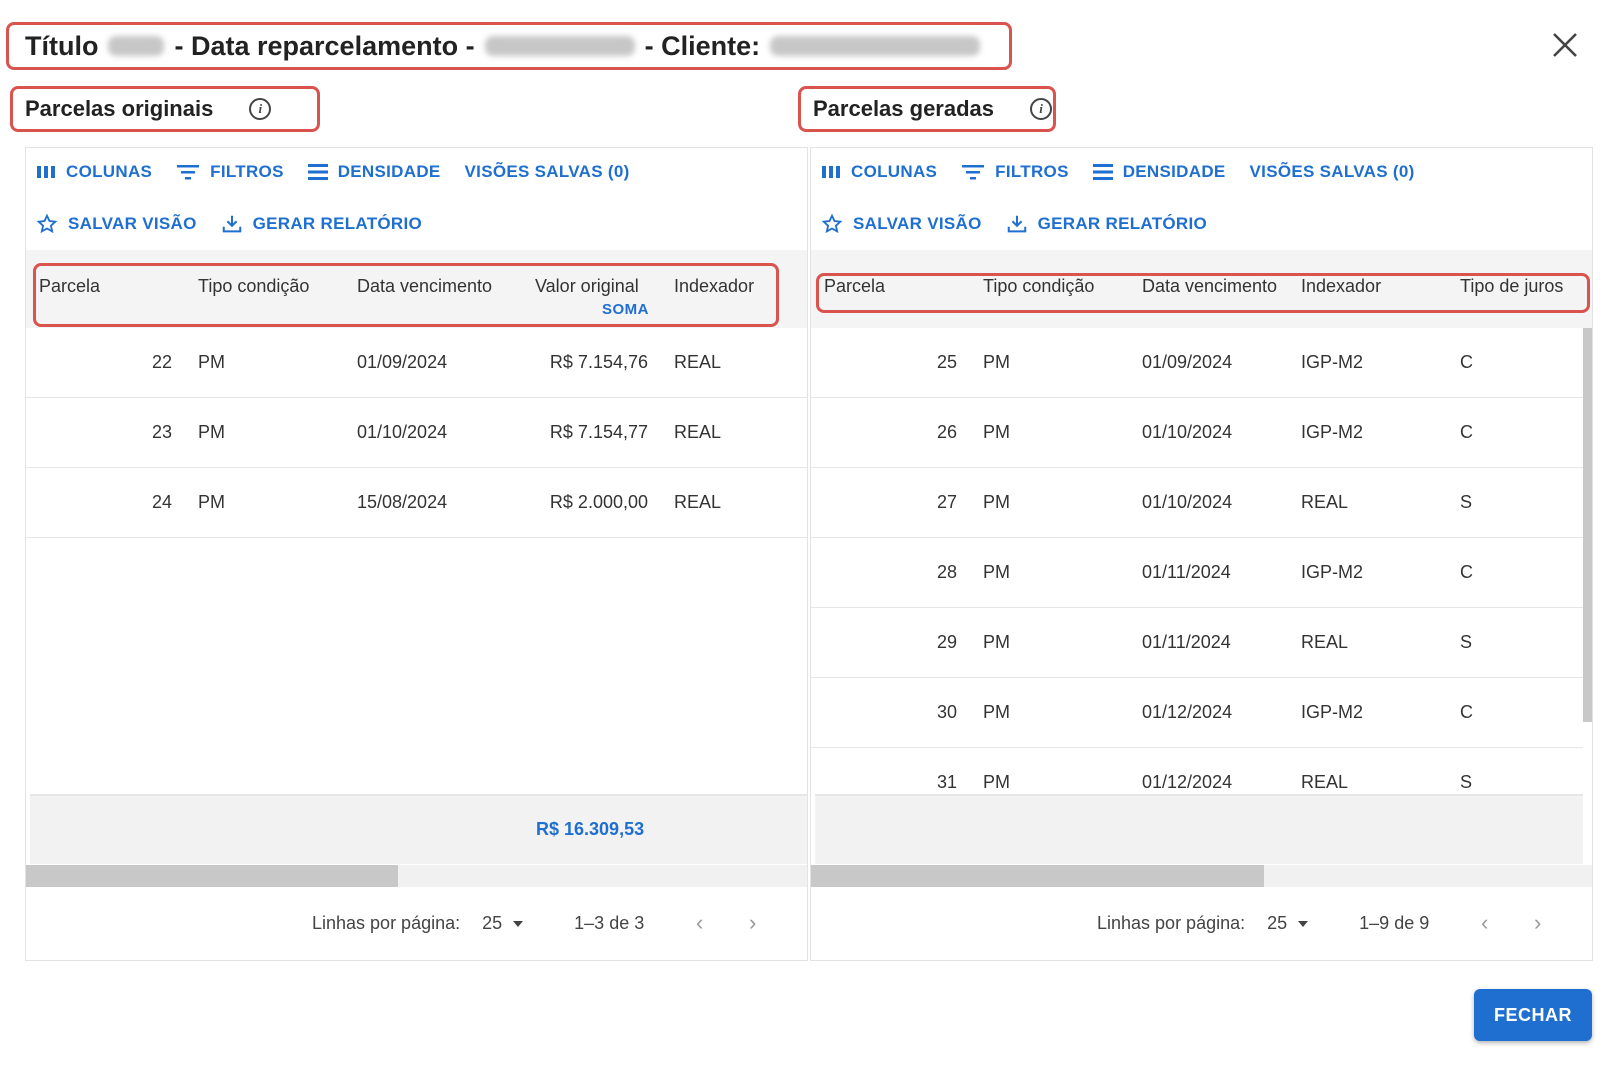  What do you see at coordinates (1565, 45) in the screenshot?
I see `close-icon` at bounding box center [1565, 45].